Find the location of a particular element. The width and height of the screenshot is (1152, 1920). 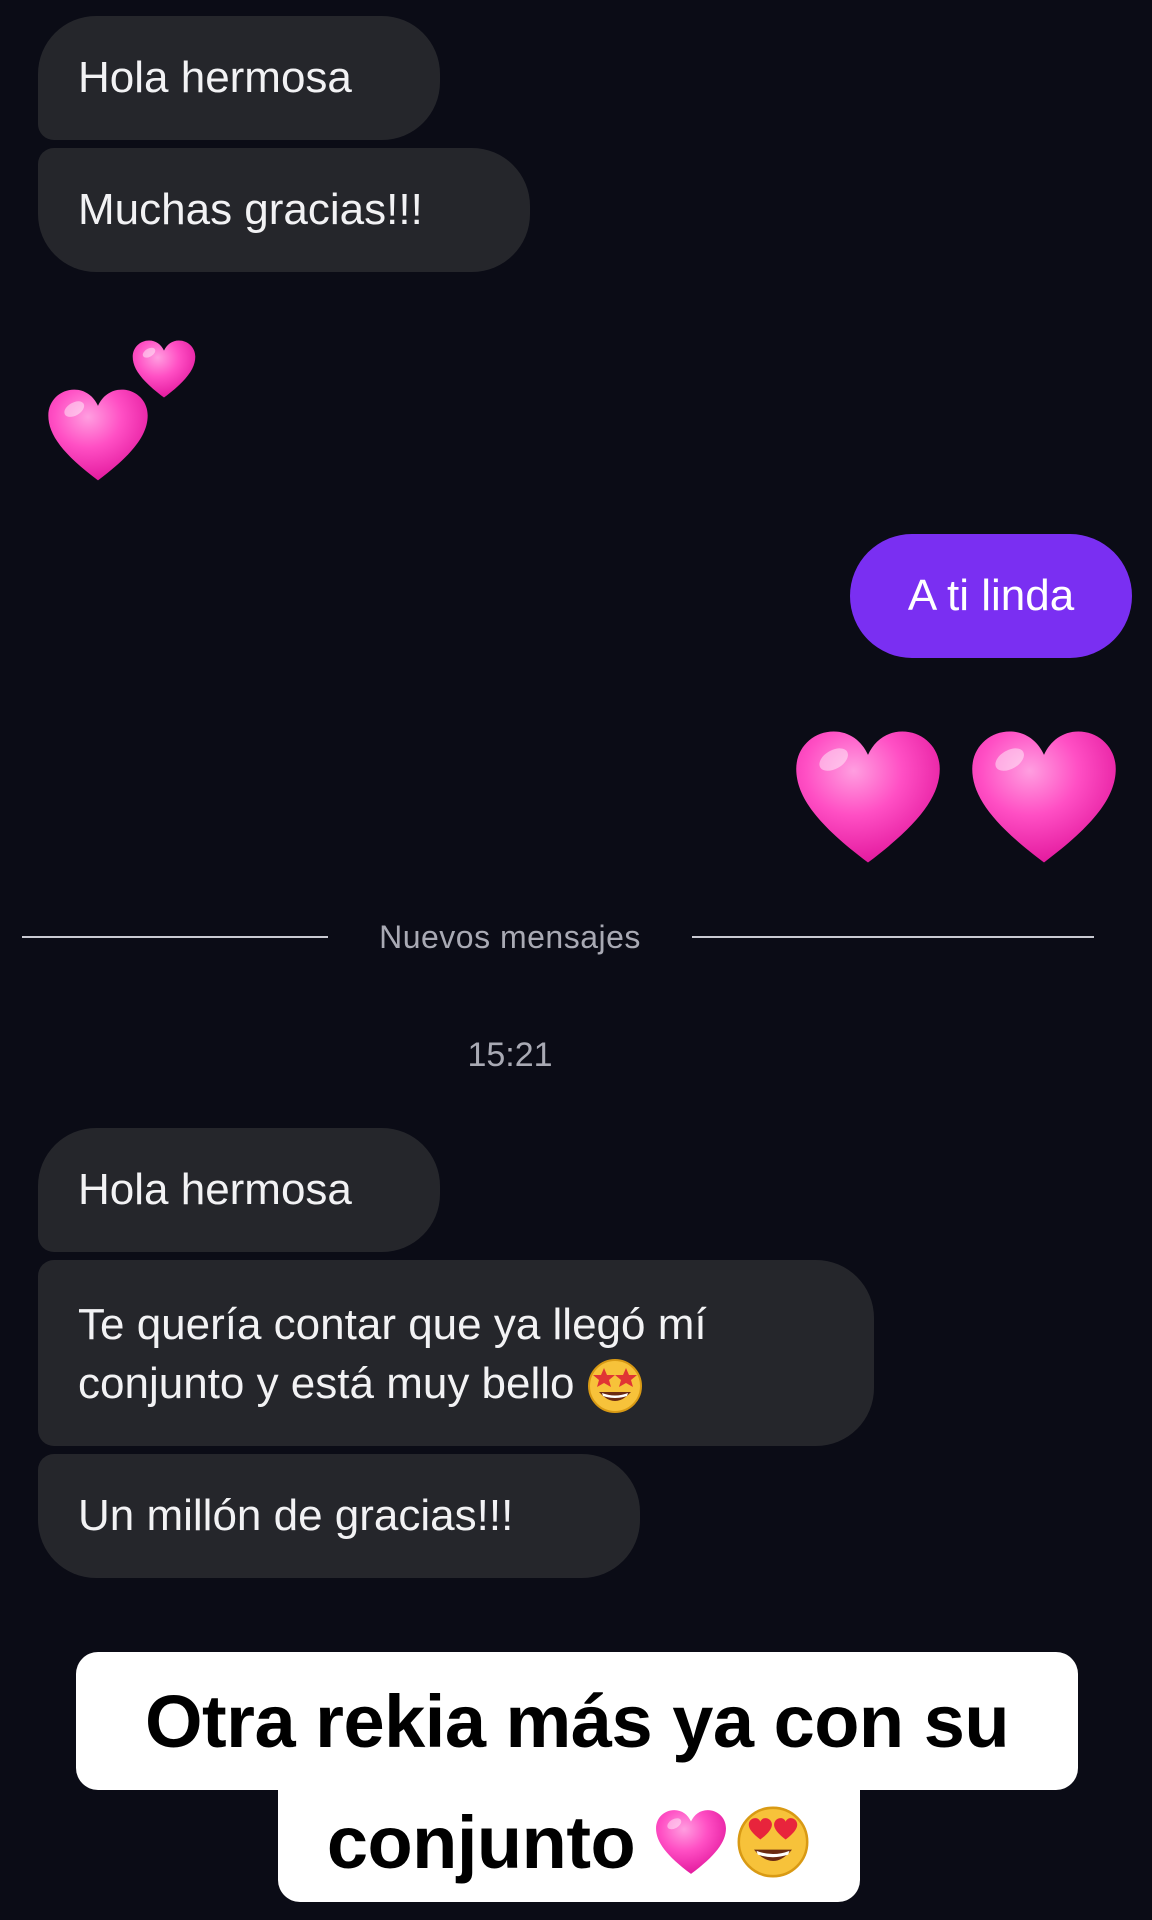

message-text: A ti linda is located at coordinates (991, 595).